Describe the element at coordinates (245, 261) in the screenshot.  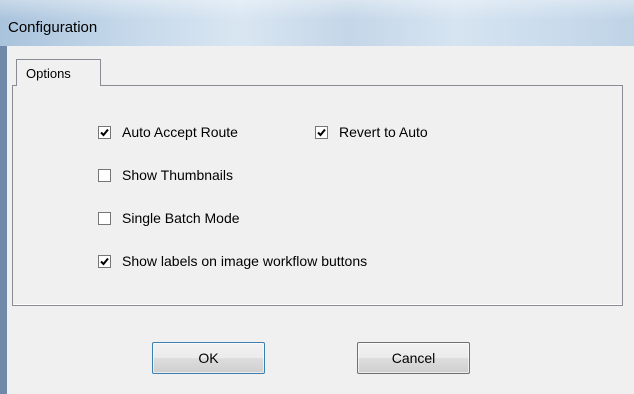
I see `show-labels-label: Show labels on image workflow buttons` at that location.